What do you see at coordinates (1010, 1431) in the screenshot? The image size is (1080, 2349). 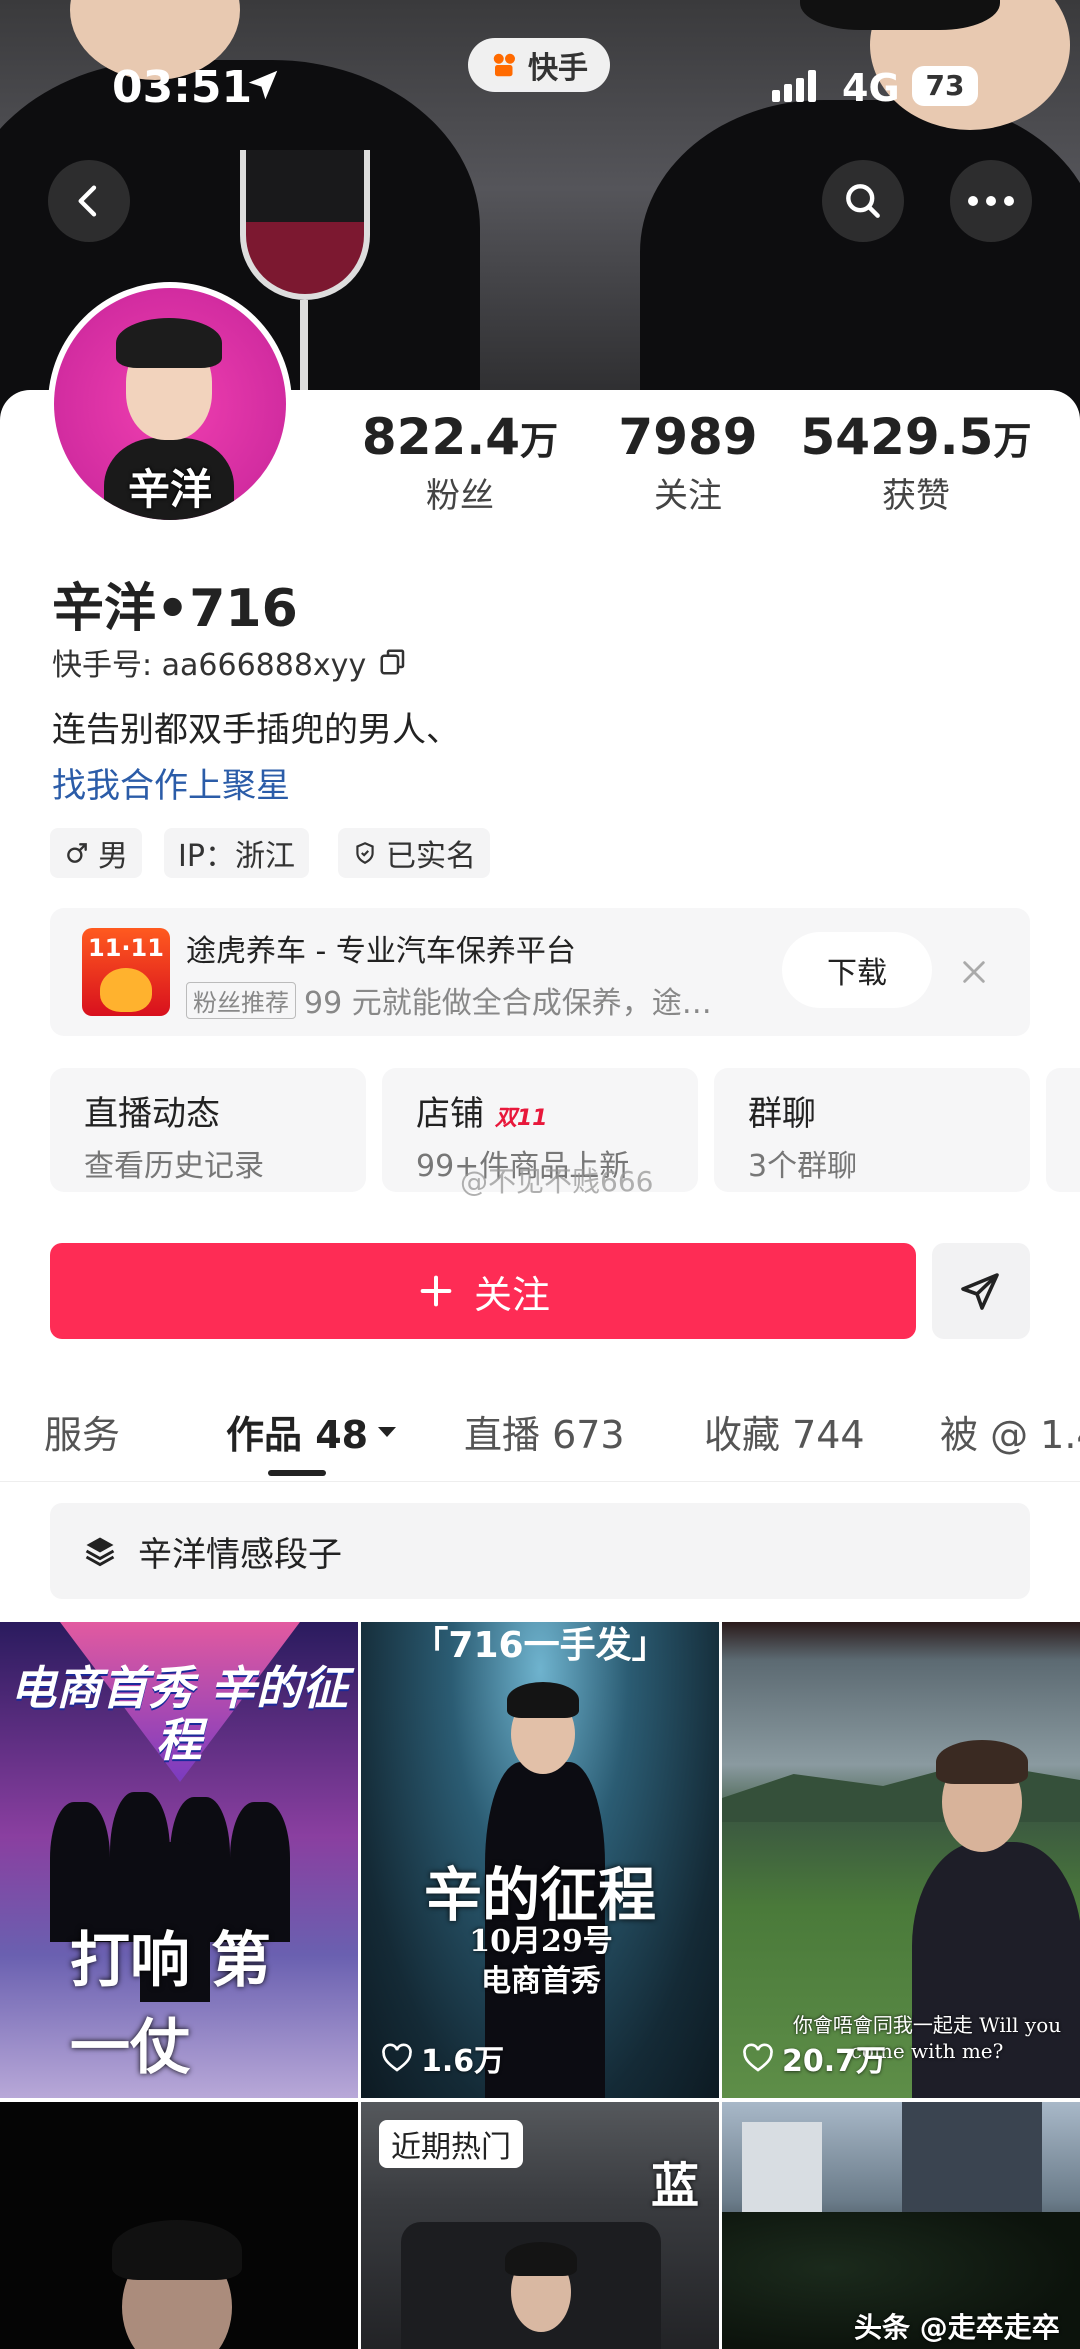 I see `tab-mentioned: 被 @ 1.4` at bounding box center [1010, 1431].